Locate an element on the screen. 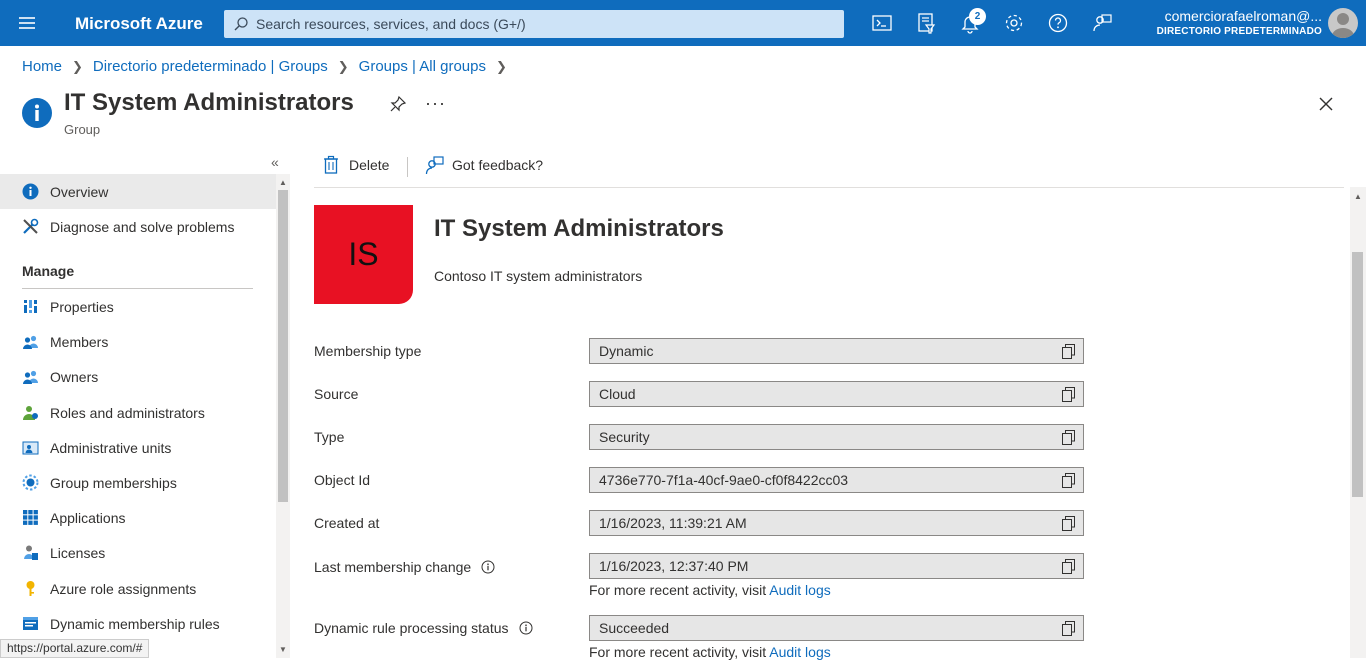  property-label: Source is located at coordinates (336, 394).